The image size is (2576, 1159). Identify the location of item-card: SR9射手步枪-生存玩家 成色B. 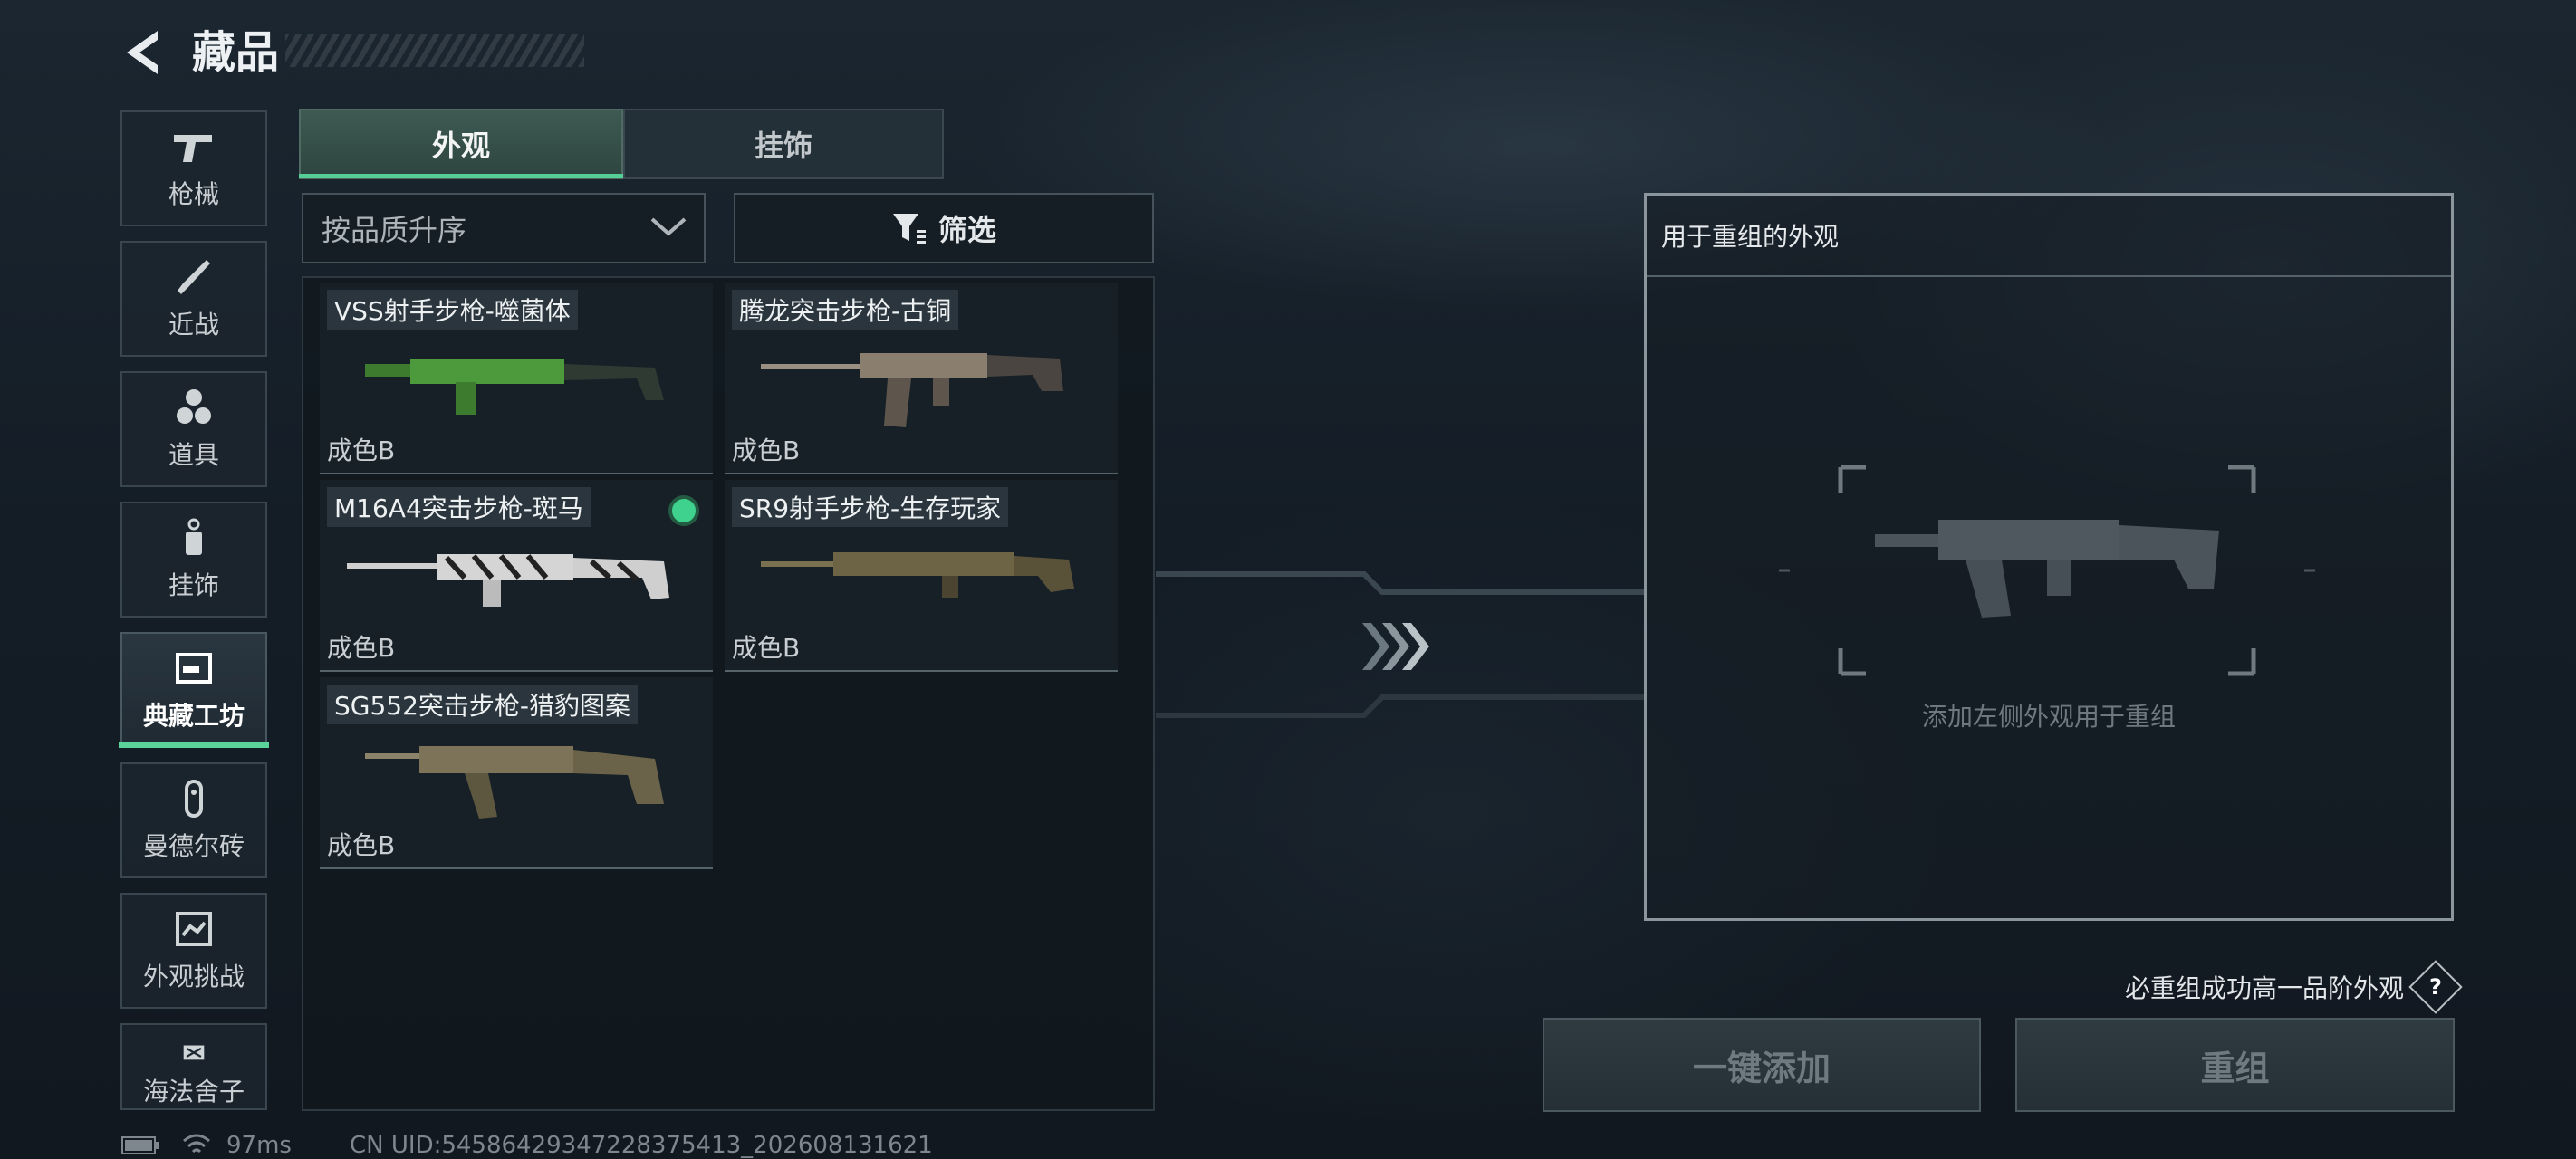
(921, 576).